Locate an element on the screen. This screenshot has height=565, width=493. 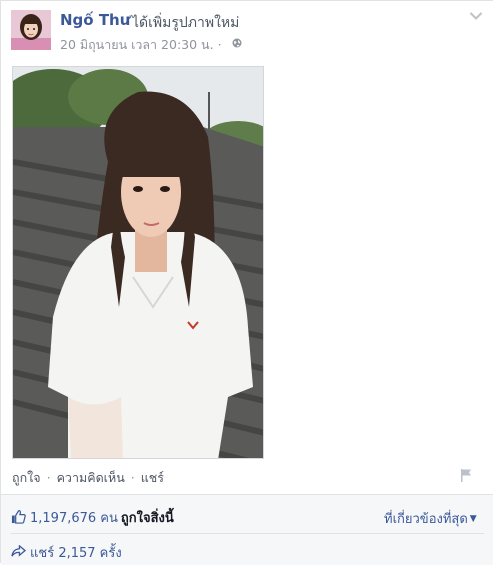
share-summary: แชร์ 2,157 ครั้ง is located at coordinates (66, 552).